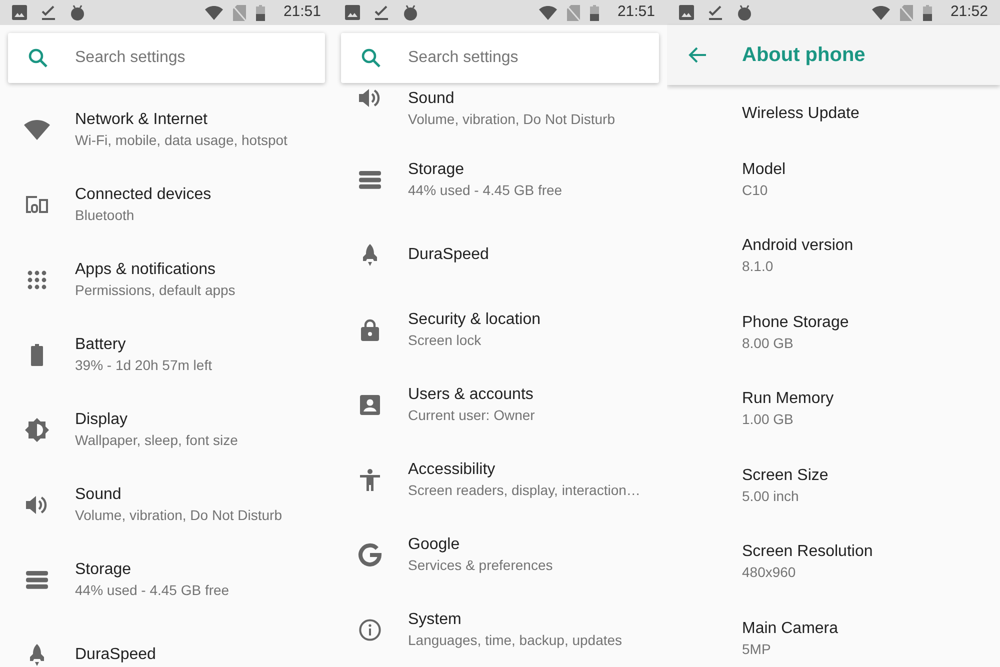  Describe the element at coordinates (146, 270) in the screenshot. I see `item-title: Apps & notifications` at that location.